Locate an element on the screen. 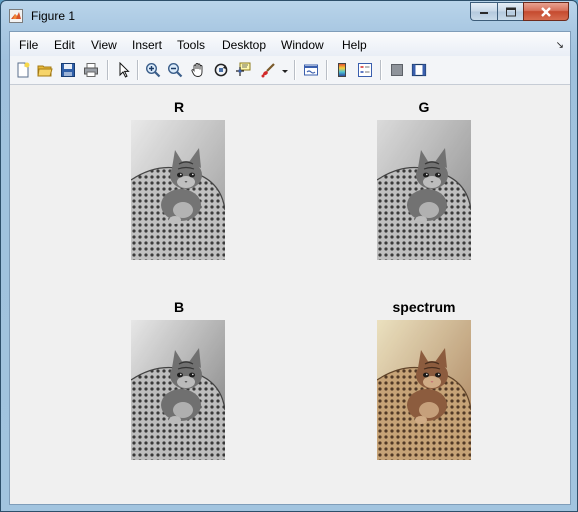 This screenshot has width=578, height=512. minimize-icon is located at coordinates (484, 12).